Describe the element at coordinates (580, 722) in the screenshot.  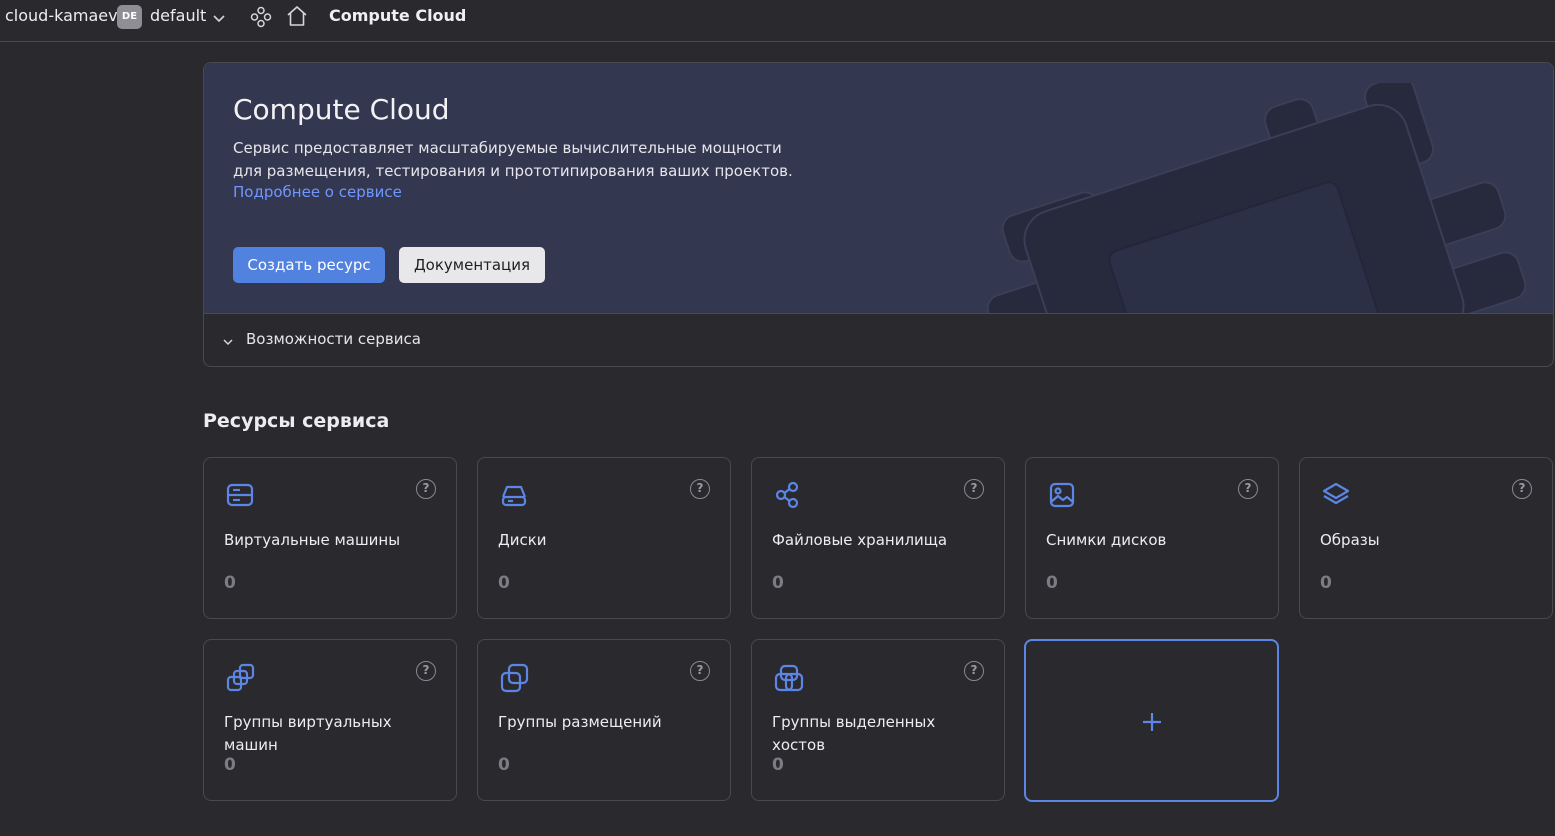
I see `card-label: Группы размещений` at that location.